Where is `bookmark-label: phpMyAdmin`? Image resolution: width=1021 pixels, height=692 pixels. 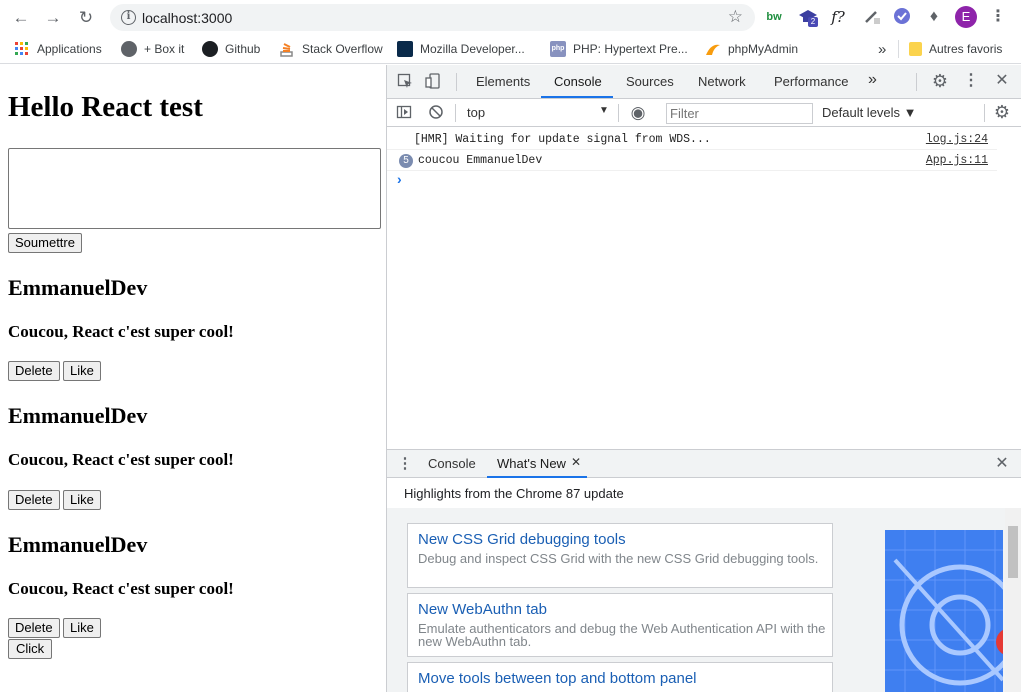
bookmark-label: phpMyAdmin is located at coordinates (763, 49).